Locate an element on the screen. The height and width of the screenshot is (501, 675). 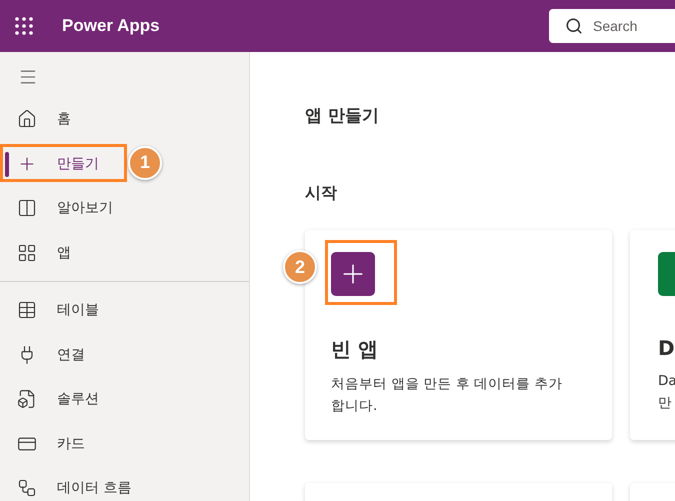
nav-item: 만들기 1 is located at coordinates (124, 164).